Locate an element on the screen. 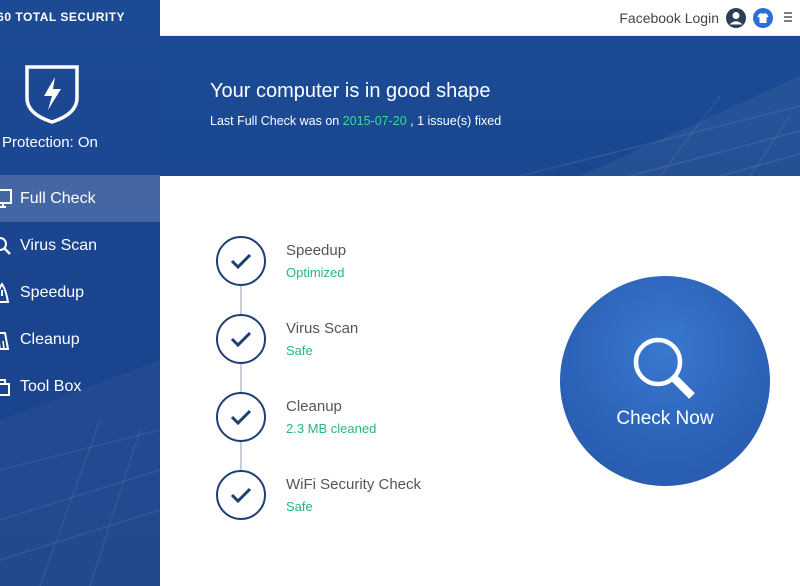 The height and width of the screenshot is (586, 800). timeline-connector is located at coordinates (241, 380).